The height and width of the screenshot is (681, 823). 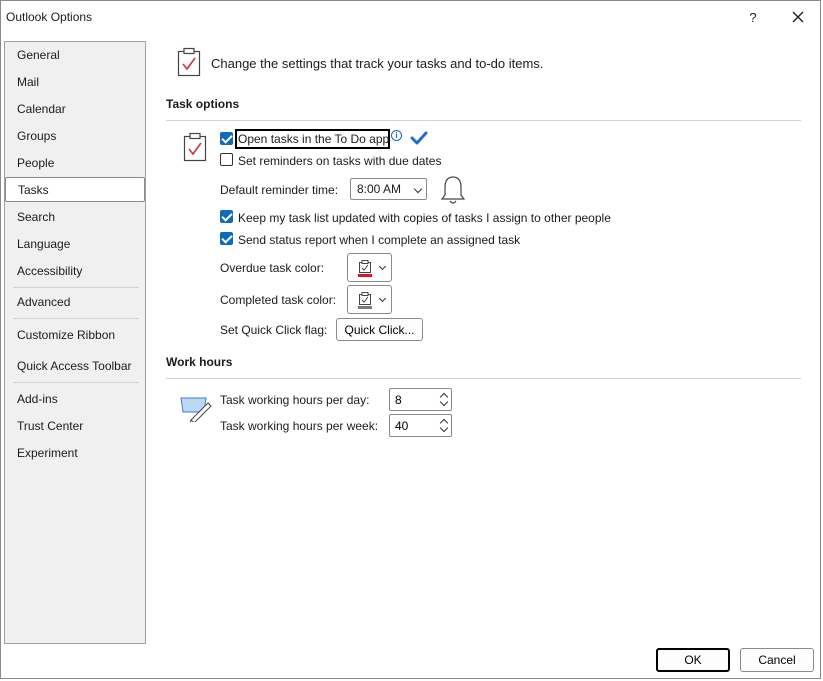 What do you see at coordinates (195, 148) in the screenshot?
I see `task-options-clipboard-icon` at bounding box center [195, 148].